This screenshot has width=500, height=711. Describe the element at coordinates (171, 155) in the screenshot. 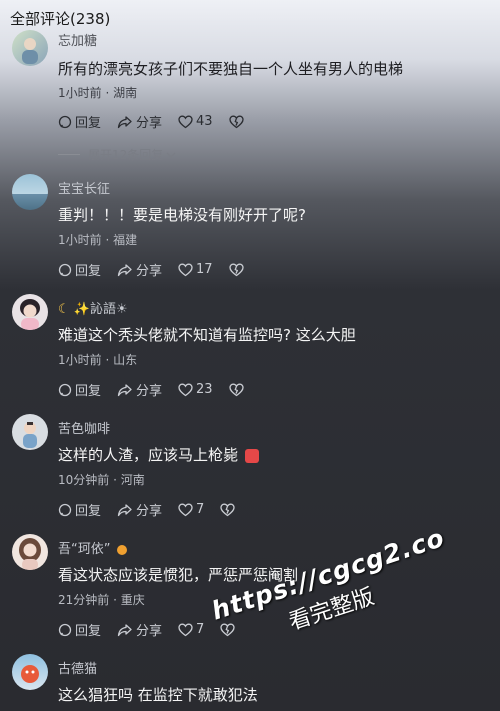

I see `chevron-down-icon` at that location.